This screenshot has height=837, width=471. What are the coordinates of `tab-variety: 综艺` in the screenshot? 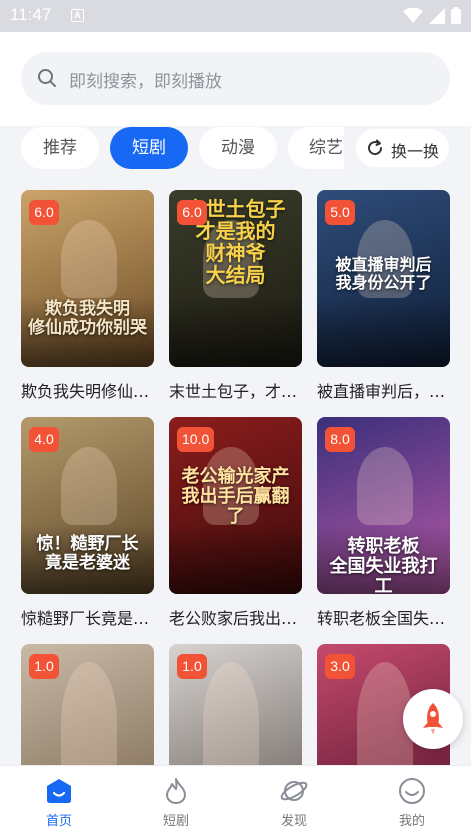 It's located at (316, 148).